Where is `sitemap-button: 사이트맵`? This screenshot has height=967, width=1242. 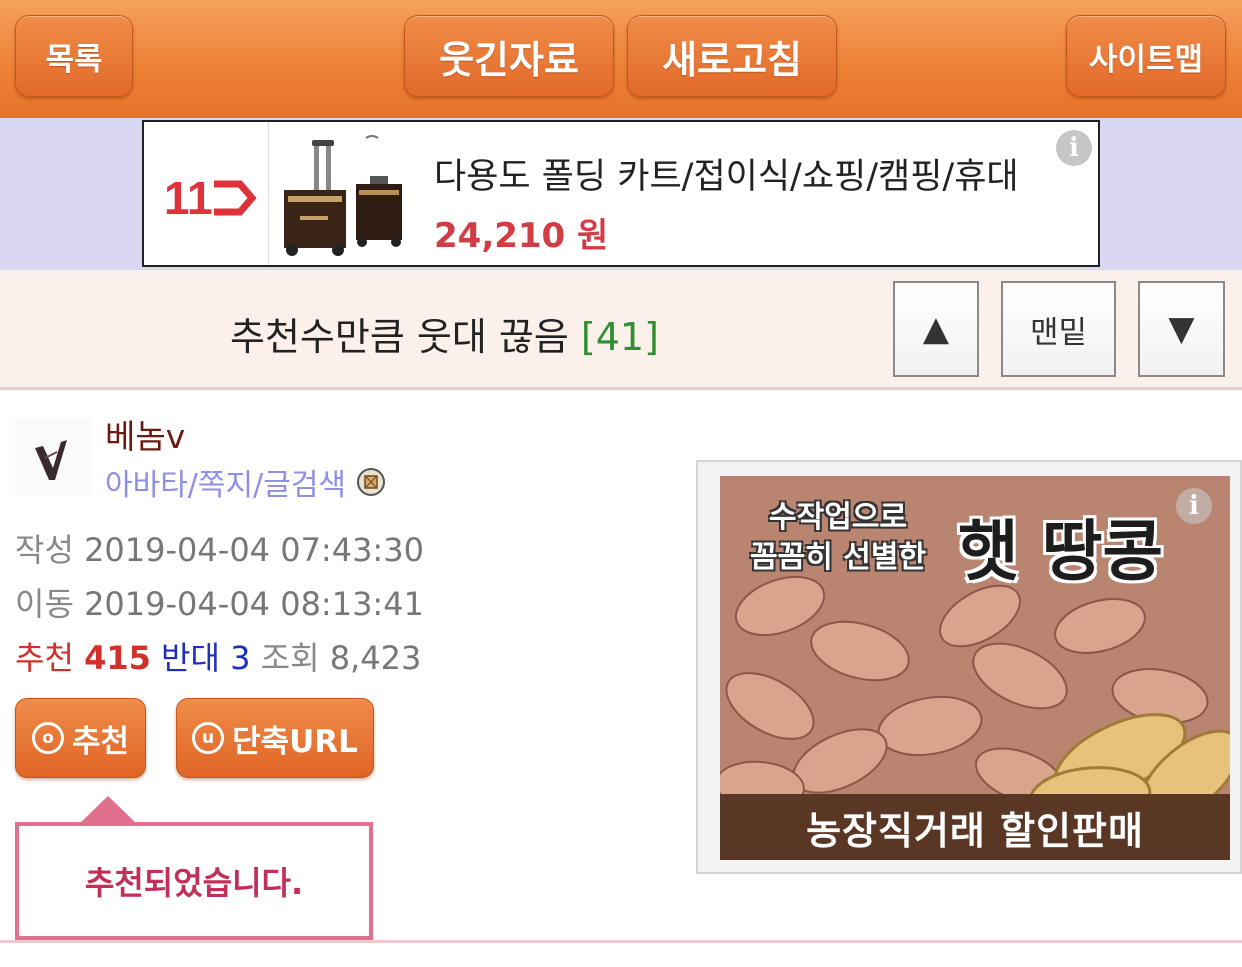
sitemap-button: 사이트맵 is located at coordinates (1146, 56).